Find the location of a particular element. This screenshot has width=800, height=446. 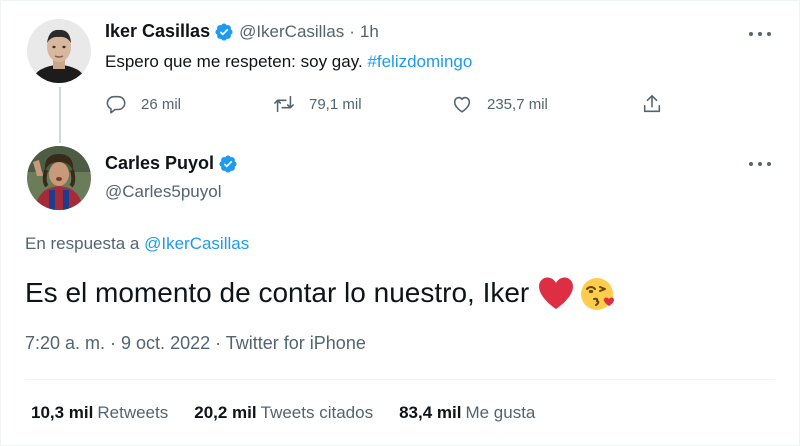

stat-likes: 83,4 mil Me gusta is located at coordinates (467, 413).